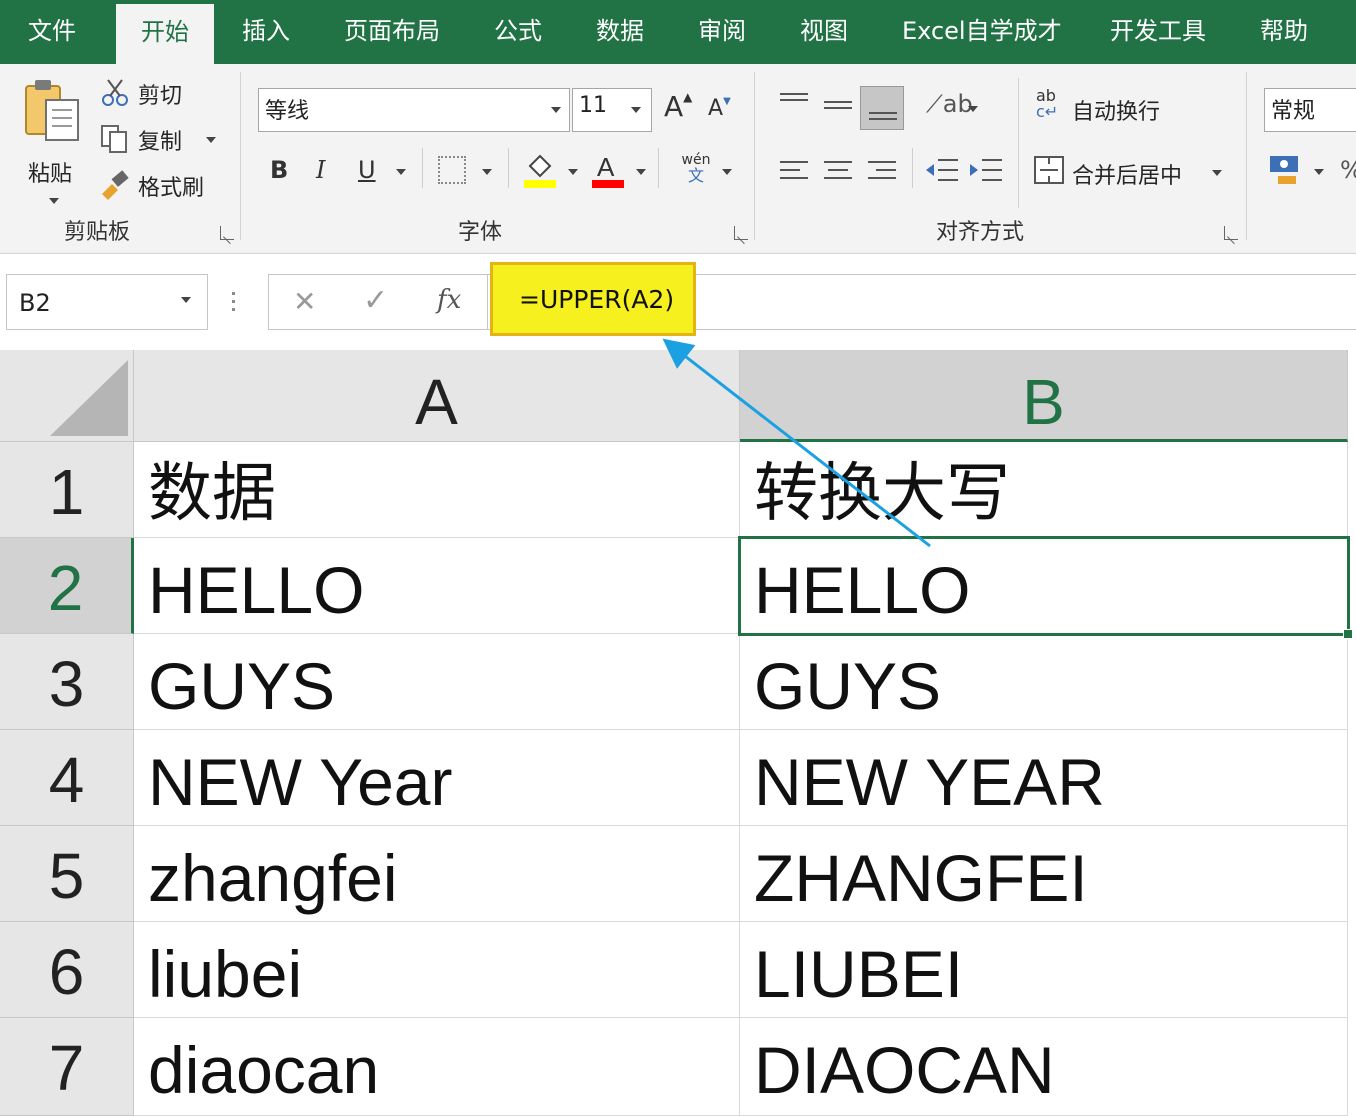  I want to click on phonetic-dropdown-icon, so click(727, 172).